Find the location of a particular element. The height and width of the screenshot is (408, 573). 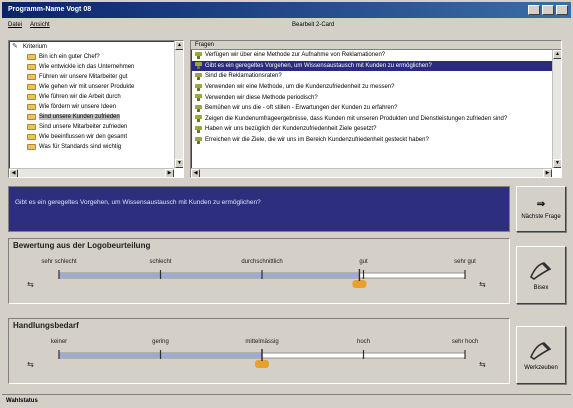

tree-item: Wie fördern wir unsere Ideen is located at coordinates (96, 107).